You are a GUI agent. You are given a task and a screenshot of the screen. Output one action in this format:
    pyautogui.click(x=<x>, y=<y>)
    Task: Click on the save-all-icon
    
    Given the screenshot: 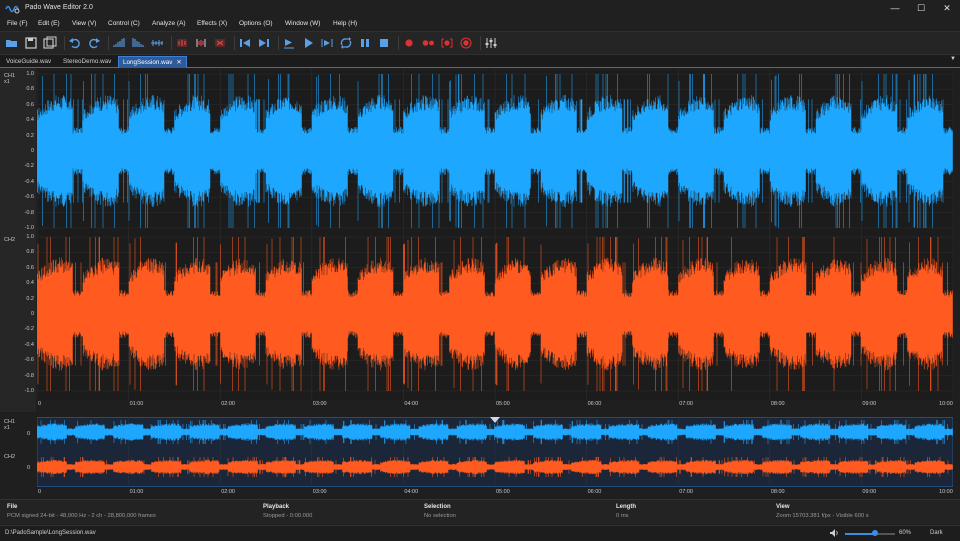 What is the action you would take?
    pyautogui.click(x=50, y=43)
    